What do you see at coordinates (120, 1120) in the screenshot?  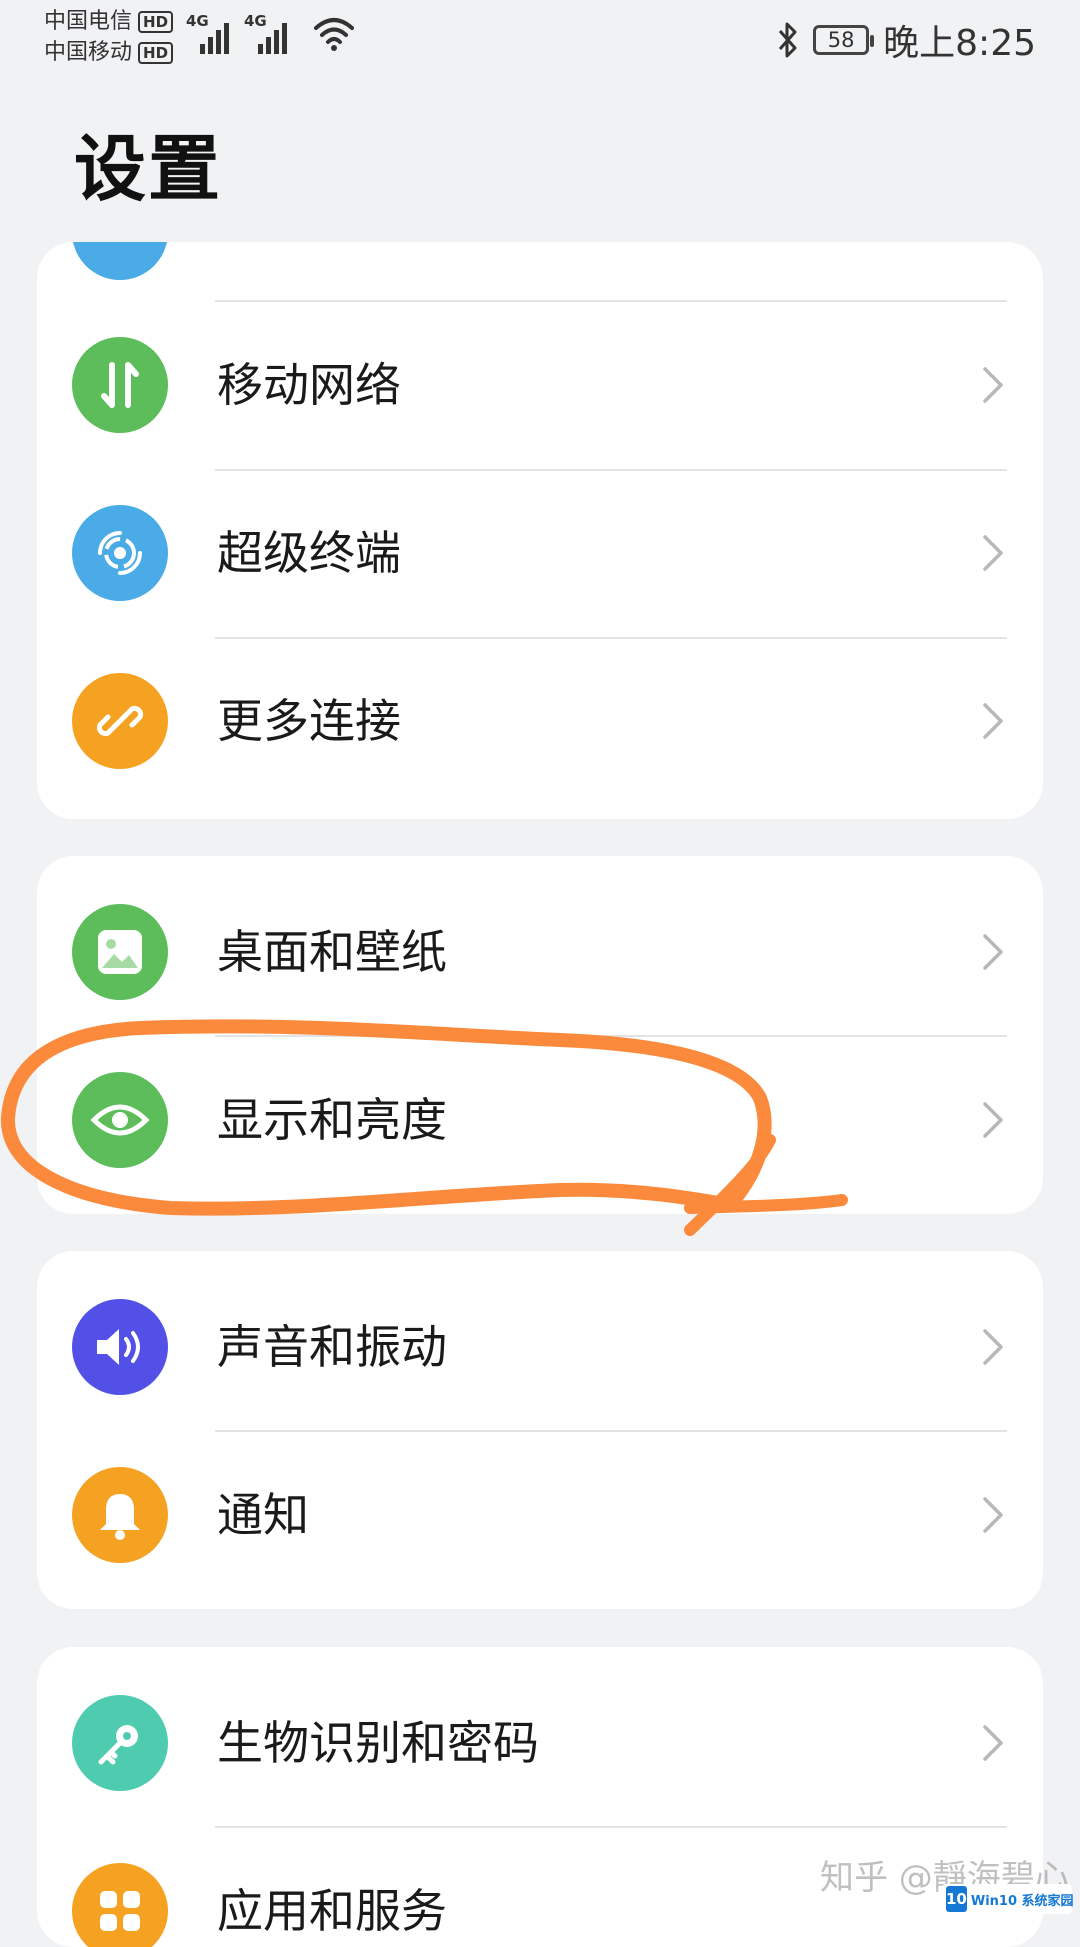 I see `eye-icon` at bounding box center [120, 1120].